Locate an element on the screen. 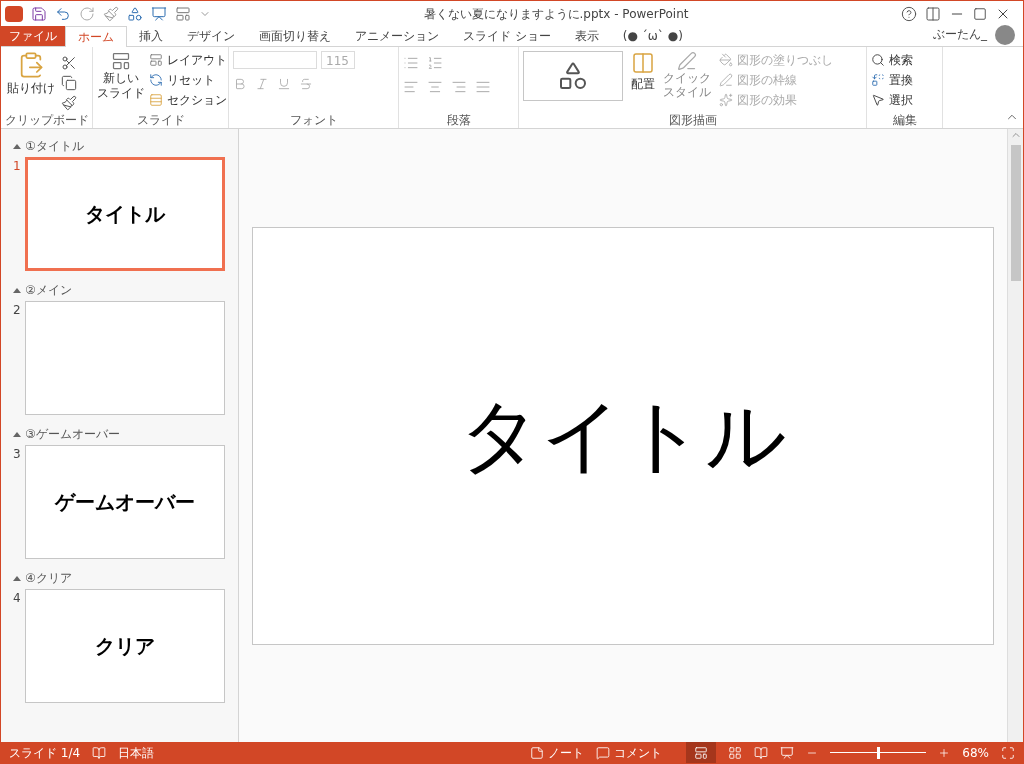 The width and height of the screenshot is (1024, 764). find-button: 検索 is located at coordinates (904, 60).